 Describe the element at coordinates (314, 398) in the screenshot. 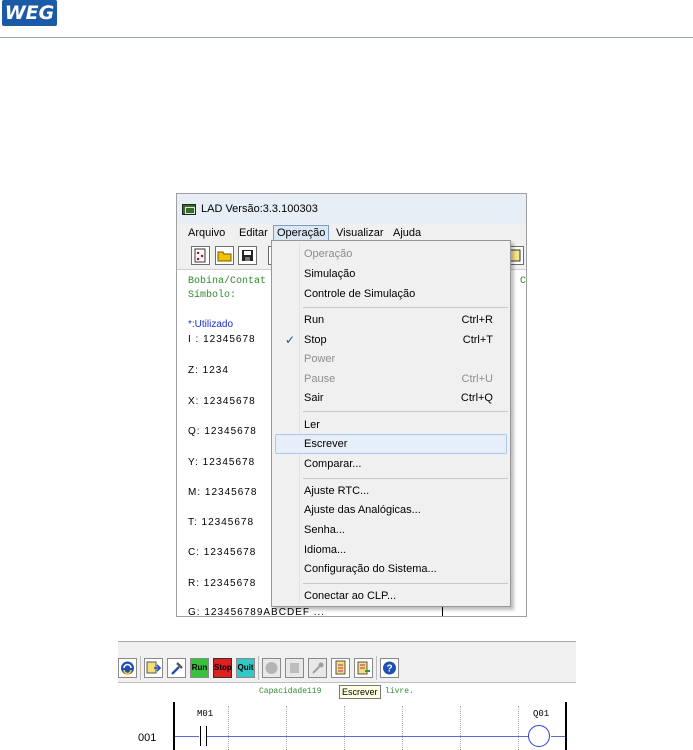

I see `menu-item-label: Sair` at that location.